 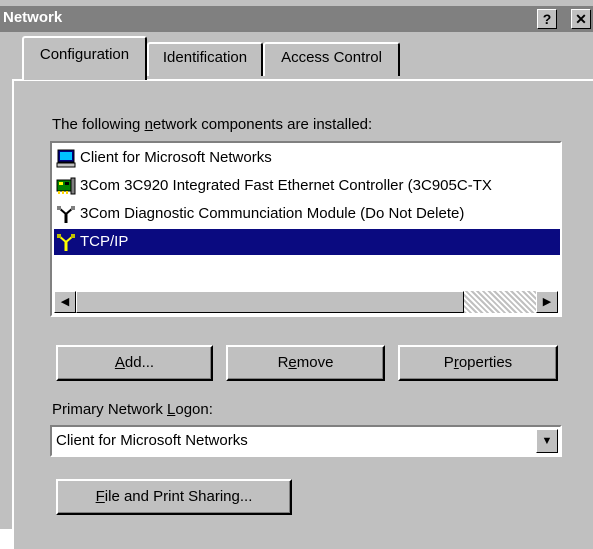 I want to click on scroll-right-button: ▶, so click(x=547, y=302).